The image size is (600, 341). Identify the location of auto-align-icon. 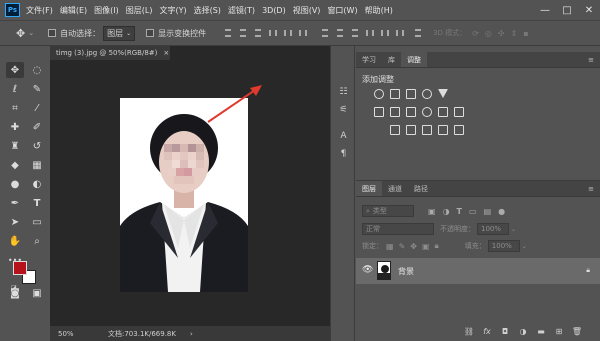
(418, 33).